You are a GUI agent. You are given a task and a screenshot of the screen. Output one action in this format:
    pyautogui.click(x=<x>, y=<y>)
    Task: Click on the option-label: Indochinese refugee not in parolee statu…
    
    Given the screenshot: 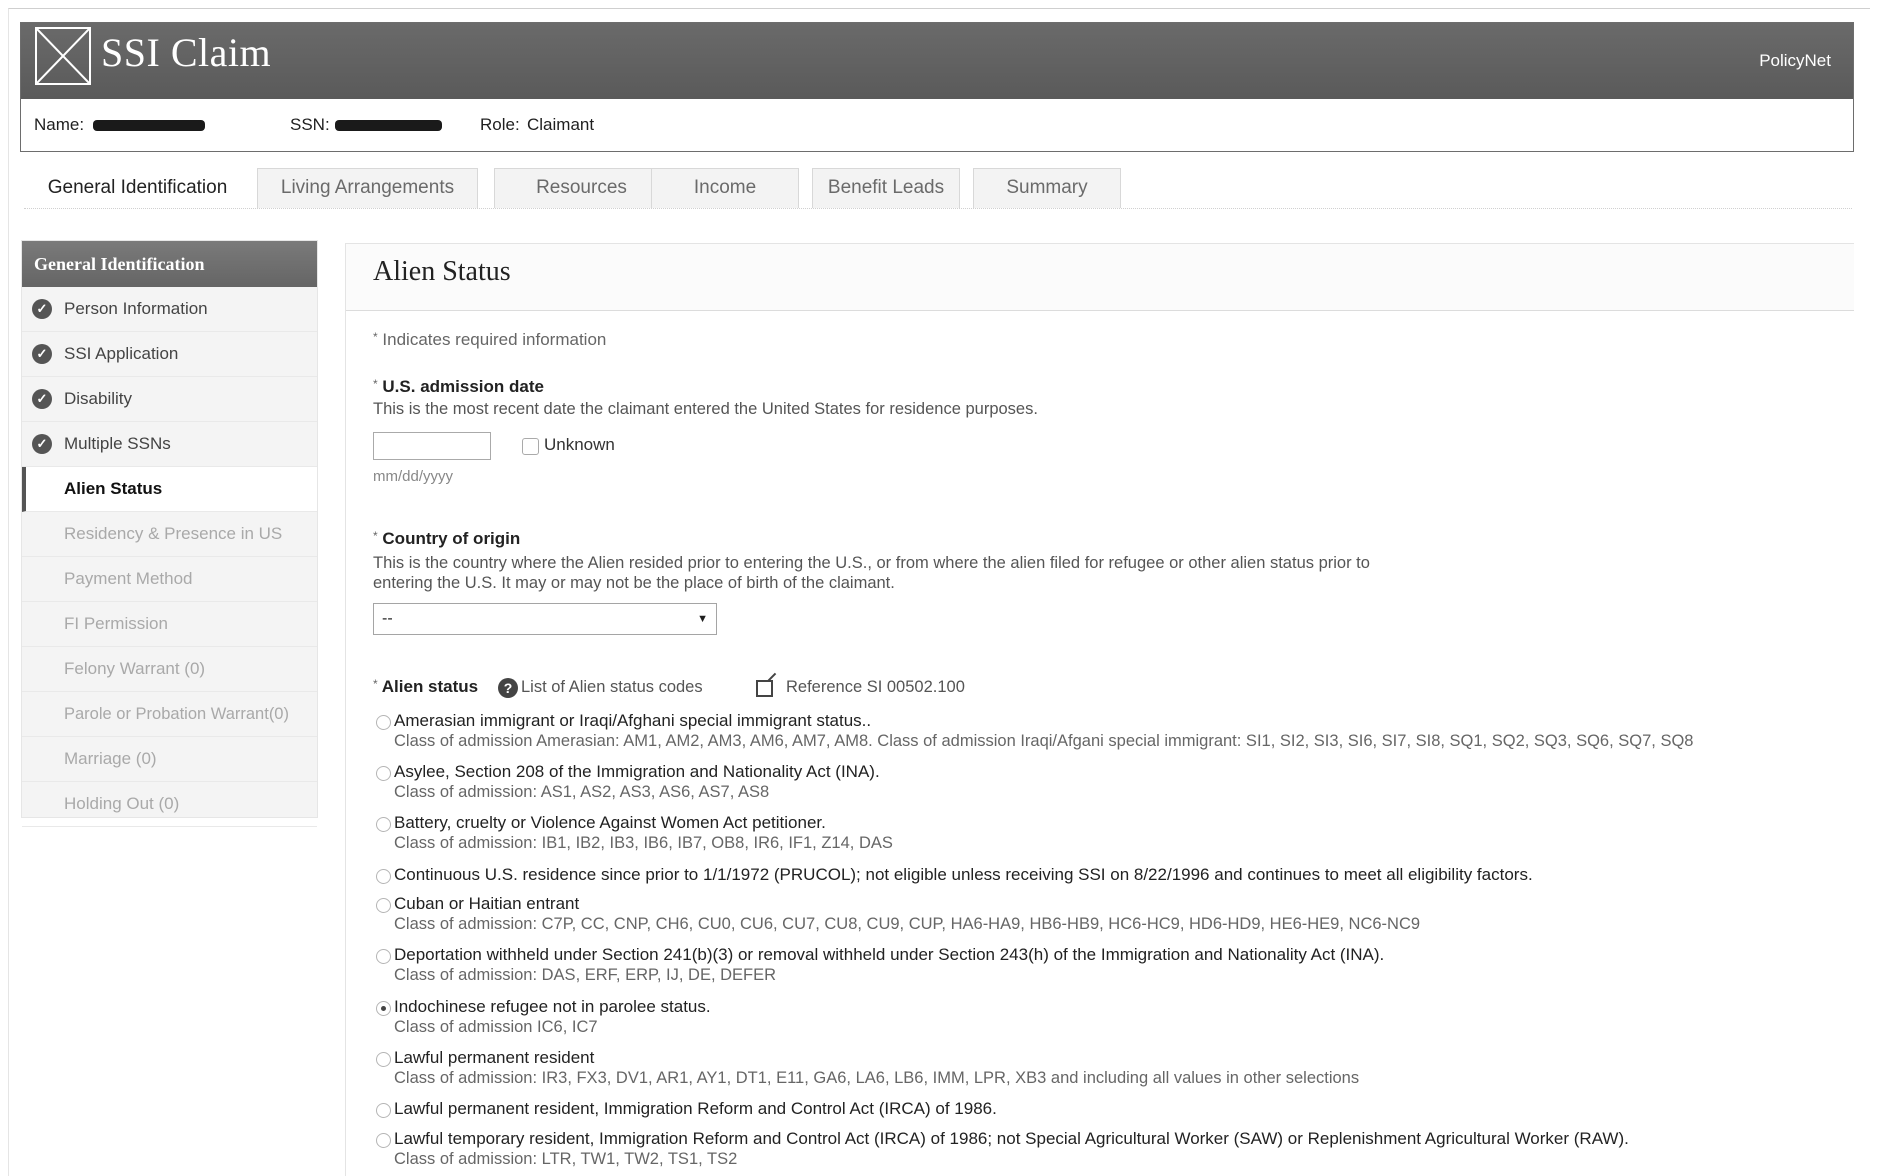 What is the action you would take?
    pyautogui.click(x=552, y=1006)
    